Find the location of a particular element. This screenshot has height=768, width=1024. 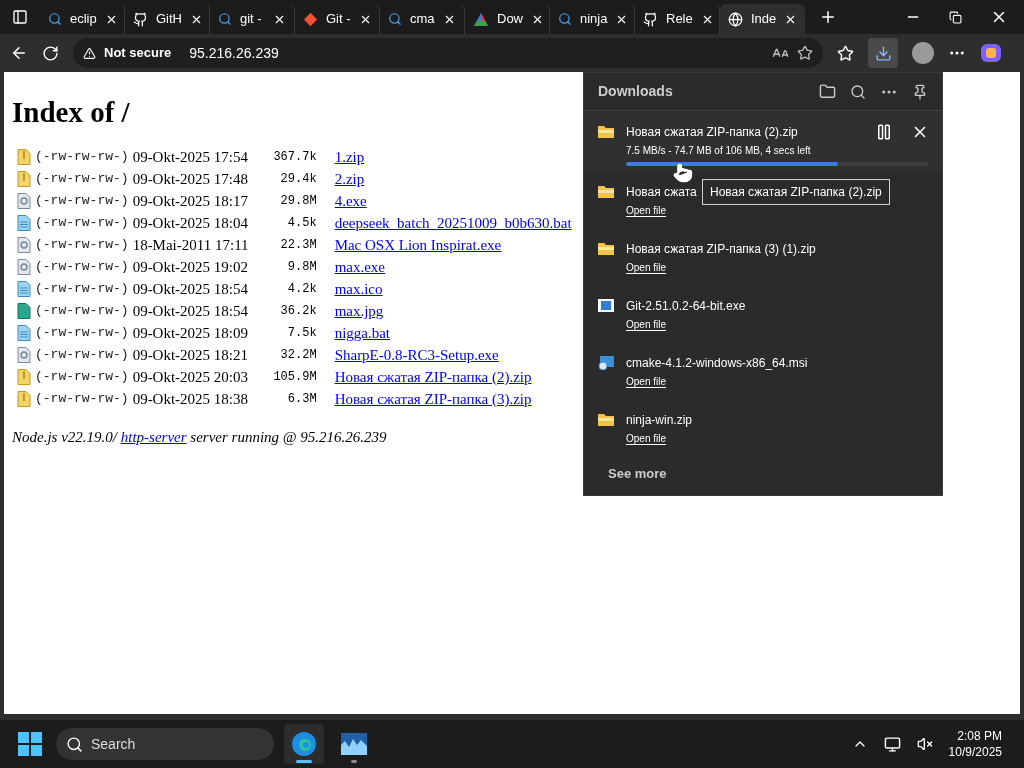

file-link: Mac OSX Lion Inspirat.exe is located at coordinates (418, 245).